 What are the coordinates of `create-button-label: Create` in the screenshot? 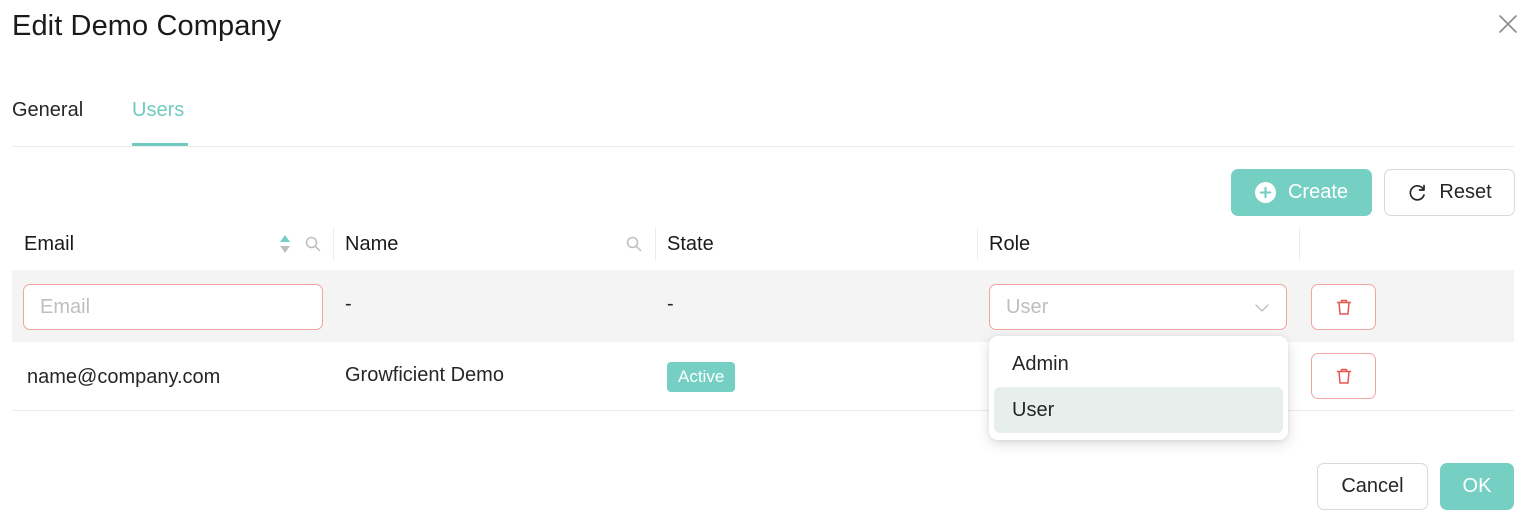 It's located at (1318, 192).